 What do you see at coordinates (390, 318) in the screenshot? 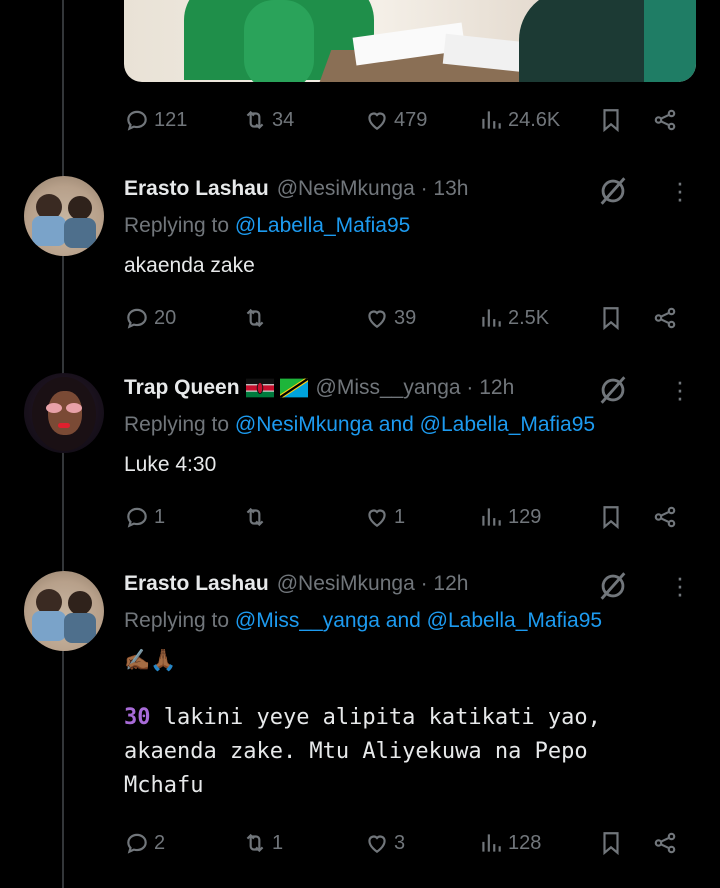
I see `like-button: 39` at bounding box center [390, 318].